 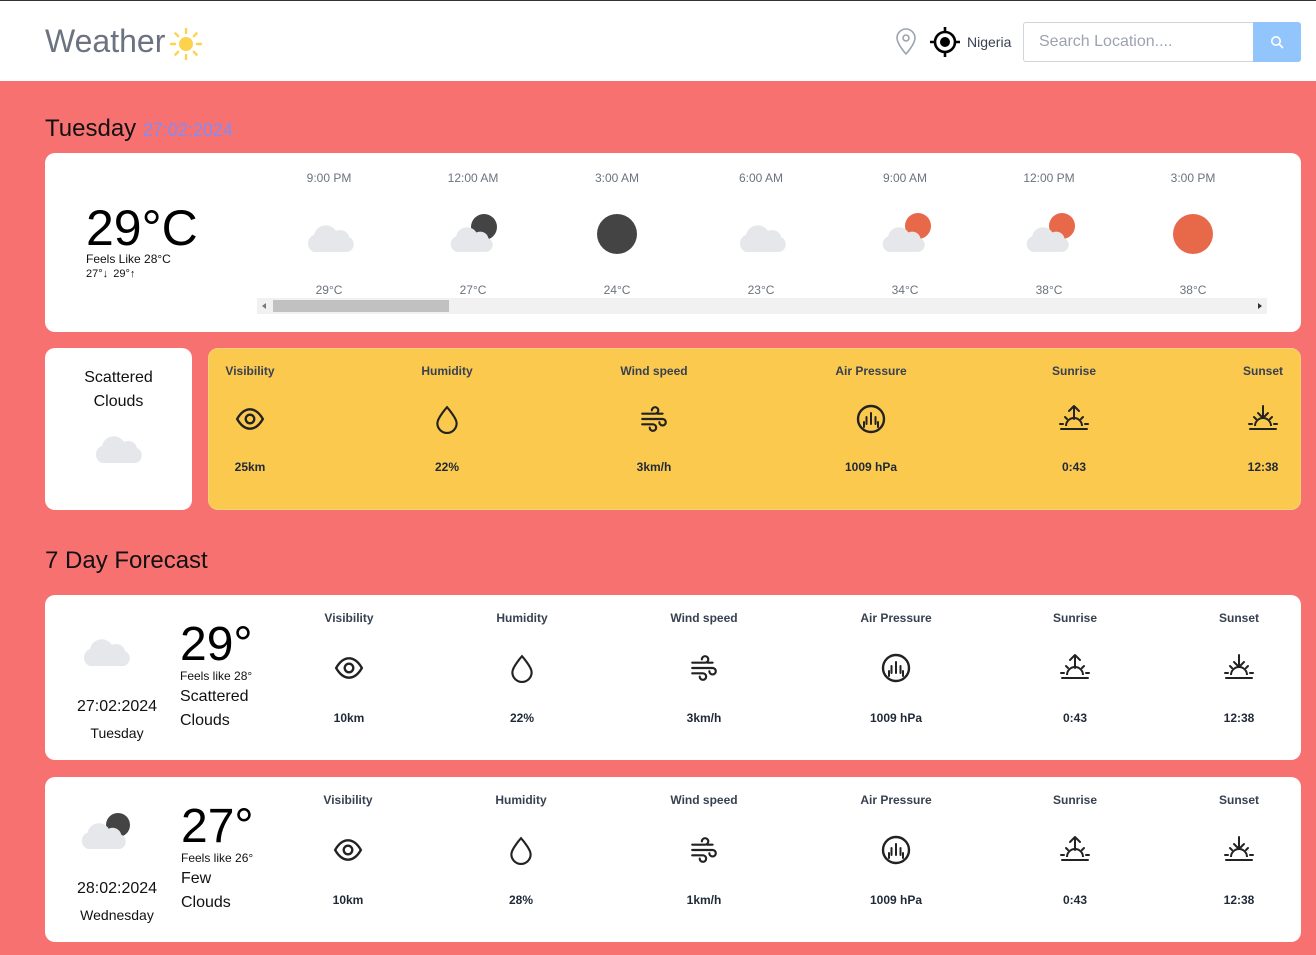 I want to click on forecast-heading: 7 Day Forecast, so click(x=126, y=560).